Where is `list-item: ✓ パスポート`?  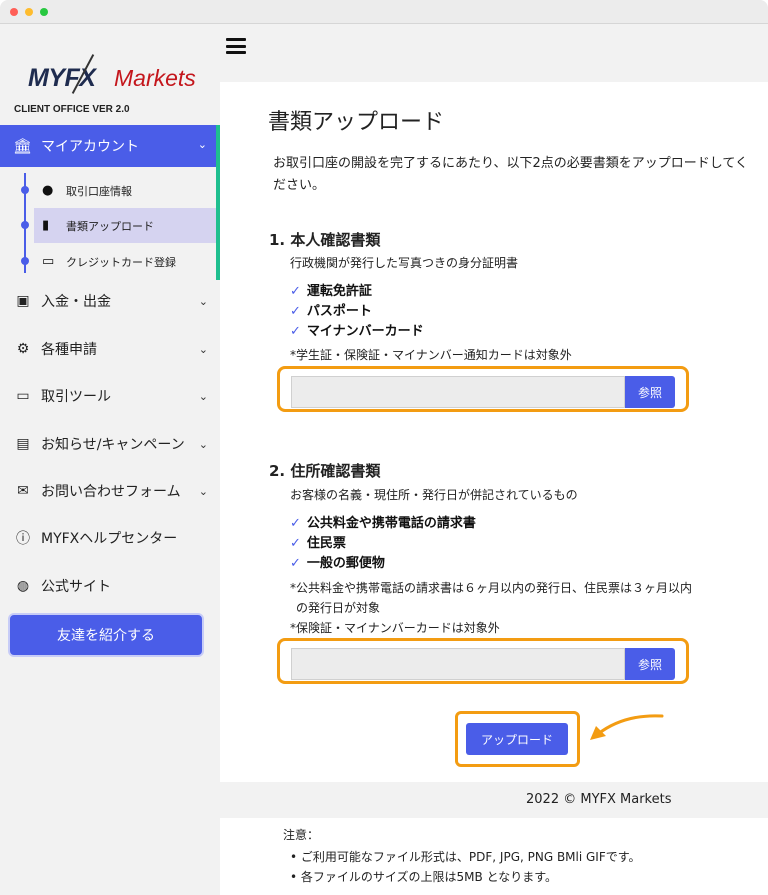 list-item: ✓ パスポート is located at coordinates (331, 309).